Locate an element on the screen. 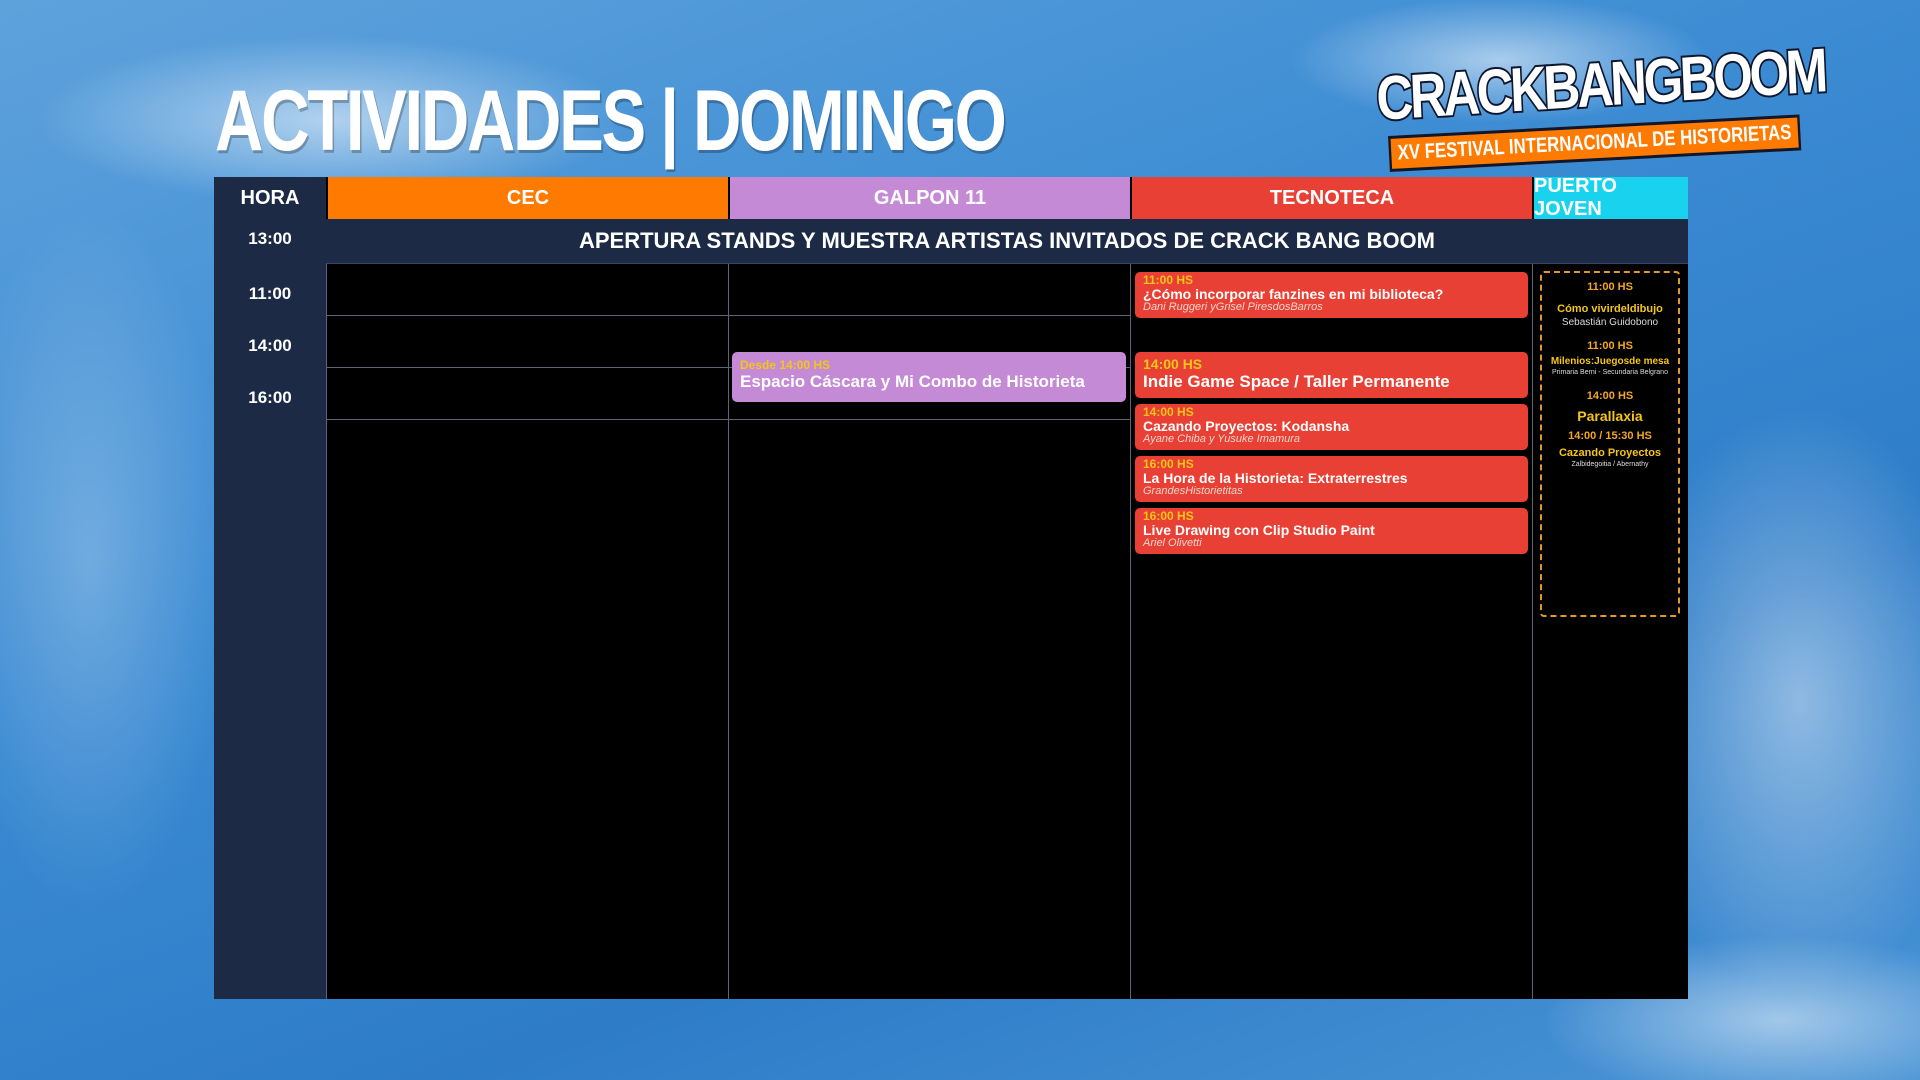  event-title: Milenios:Juegosde mesa is located at coordinates (1610, 361).